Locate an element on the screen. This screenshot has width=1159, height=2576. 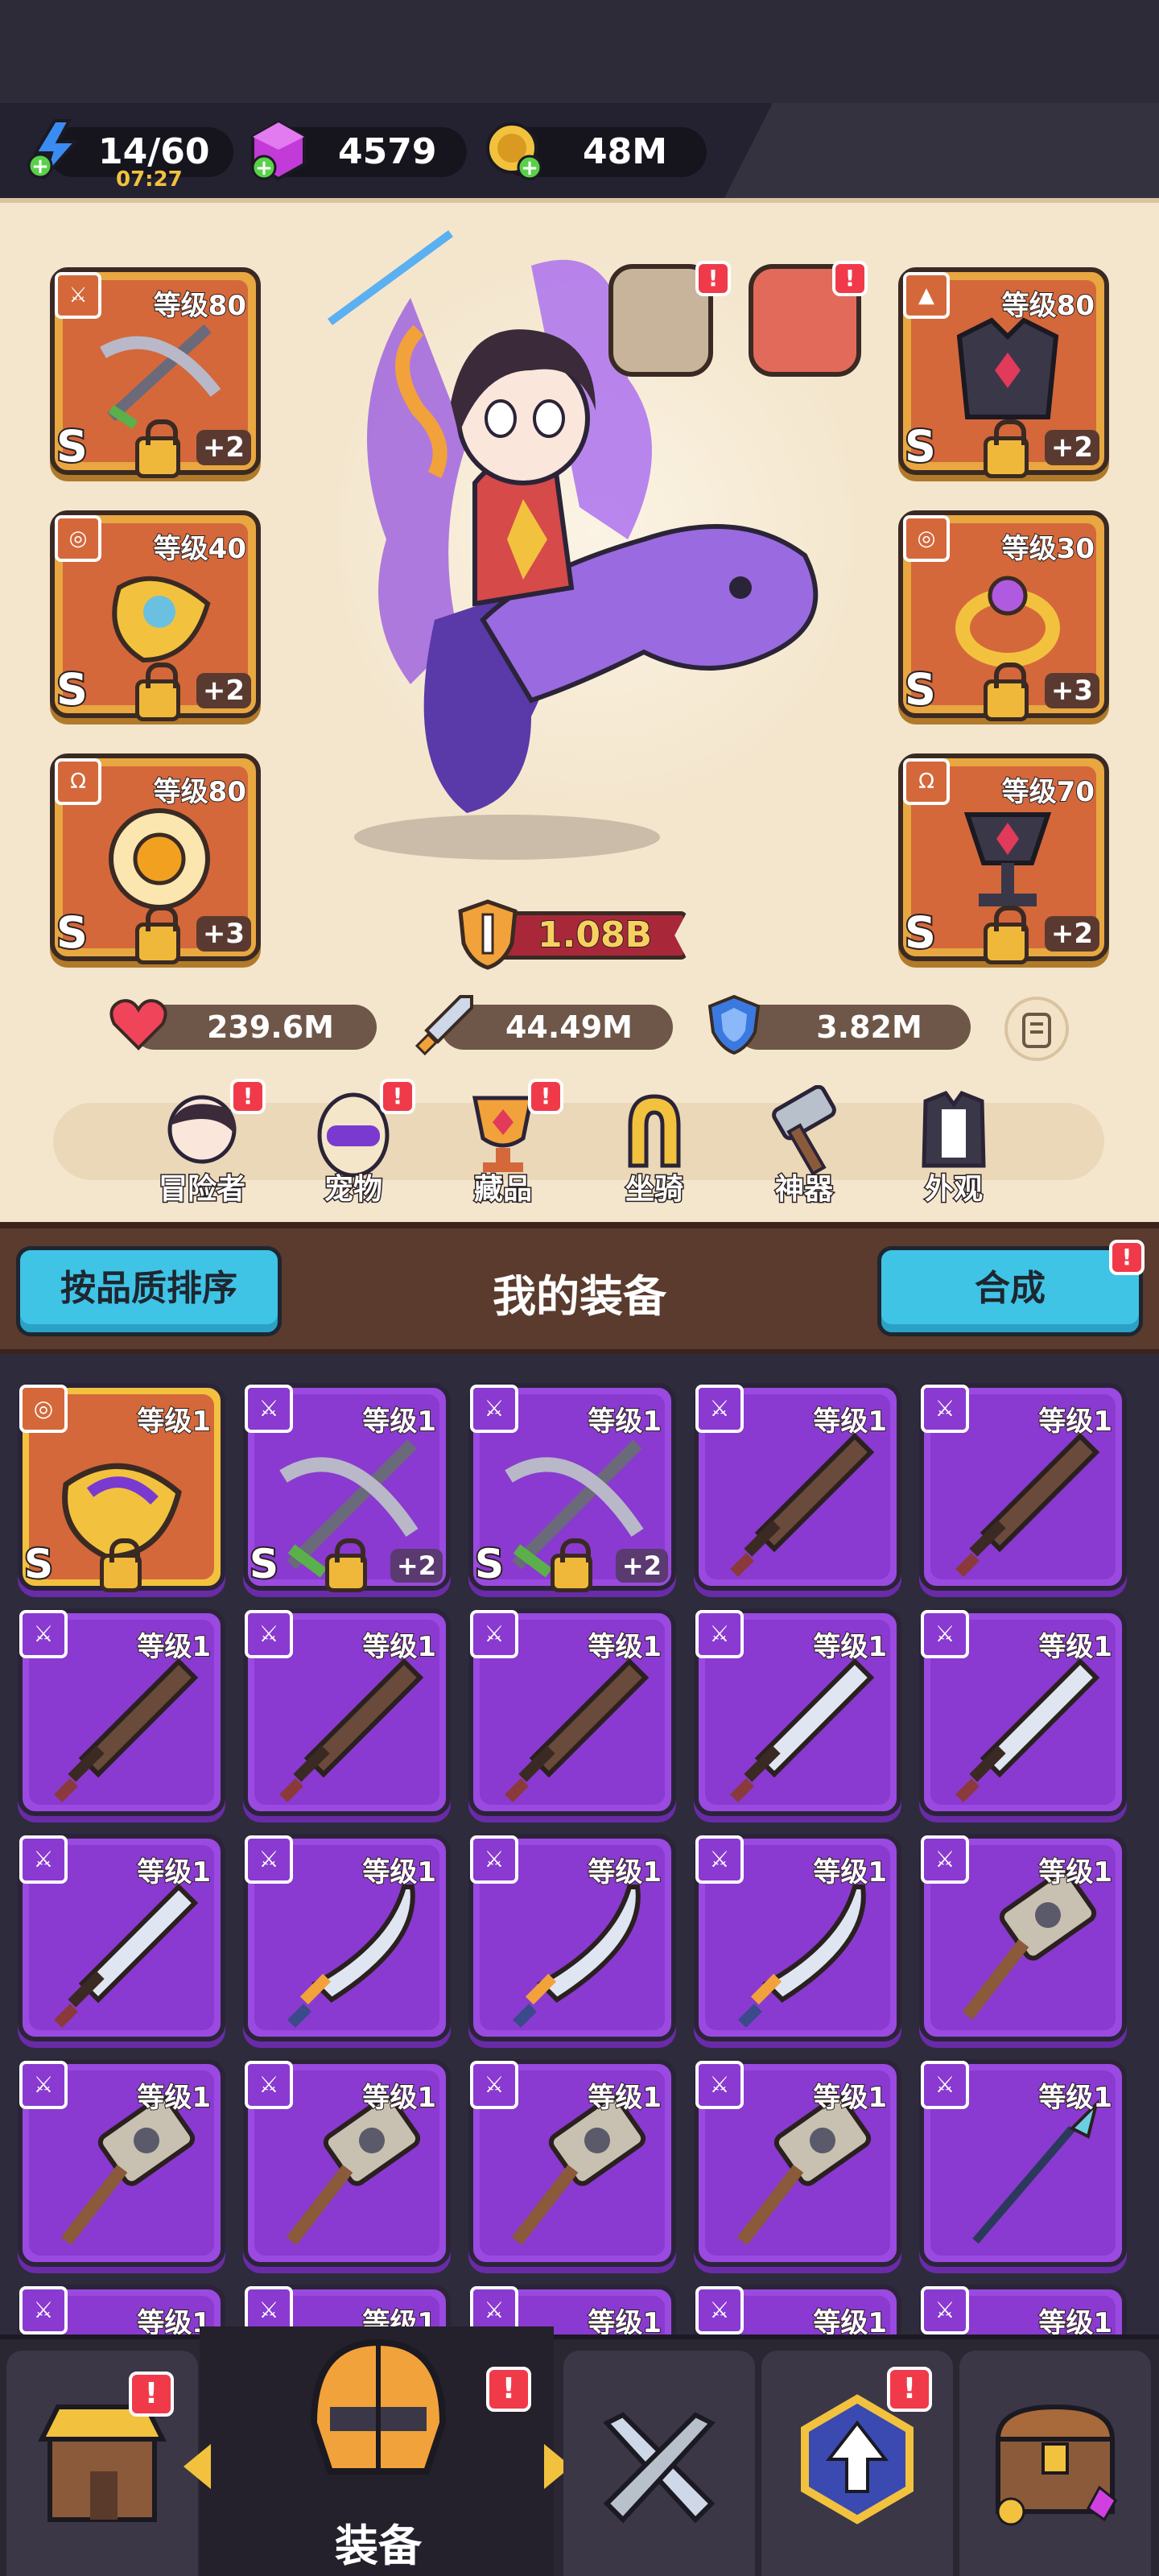
inventory-title: 我的装备 is located at coordinates (579, 1296).